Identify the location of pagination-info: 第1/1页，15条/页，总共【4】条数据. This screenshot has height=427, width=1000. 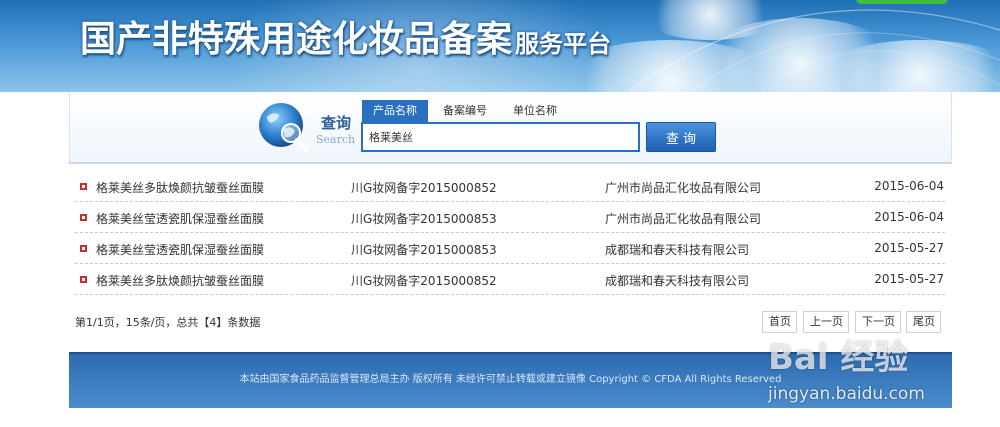
(168, 322).